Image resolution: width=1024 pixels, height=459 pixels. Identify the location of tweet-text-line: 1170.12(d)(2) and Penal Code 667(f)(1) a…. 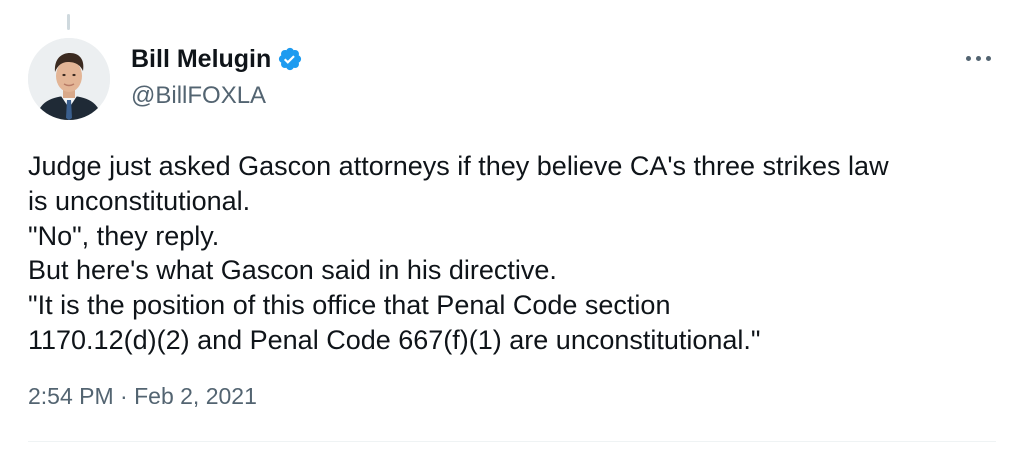
(394, 339).